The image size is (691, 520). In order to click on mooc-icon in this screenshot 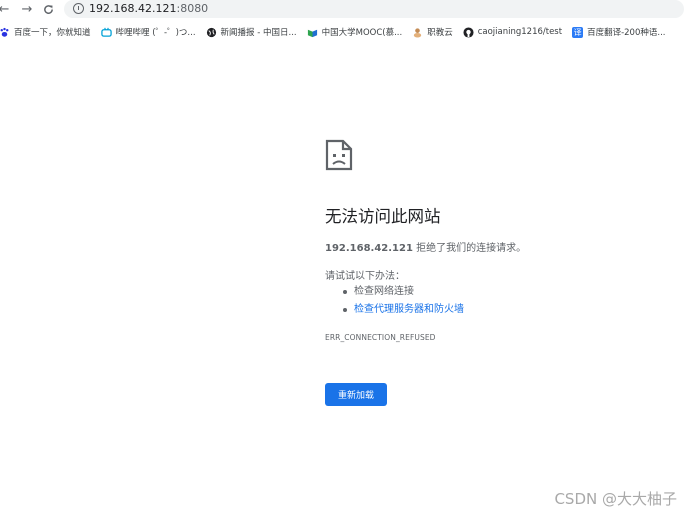, I will do `click(312, 32)`.